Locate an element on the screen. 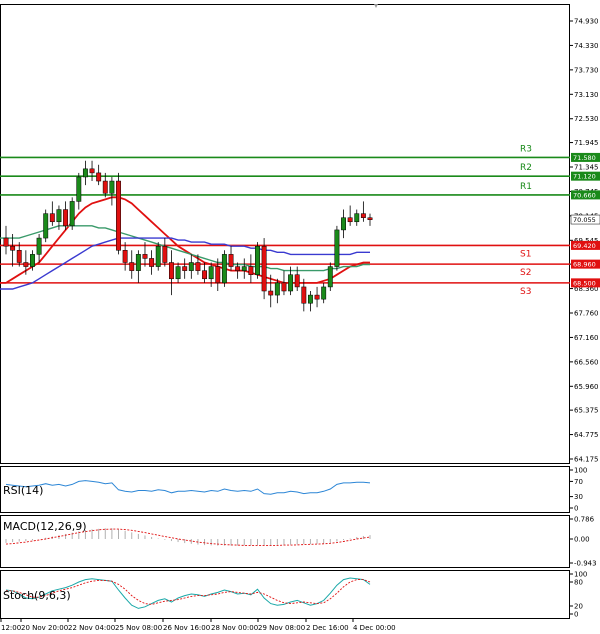 The image size is (600, 634). level-name-s1: S1 is located at coordinates (525, 254).